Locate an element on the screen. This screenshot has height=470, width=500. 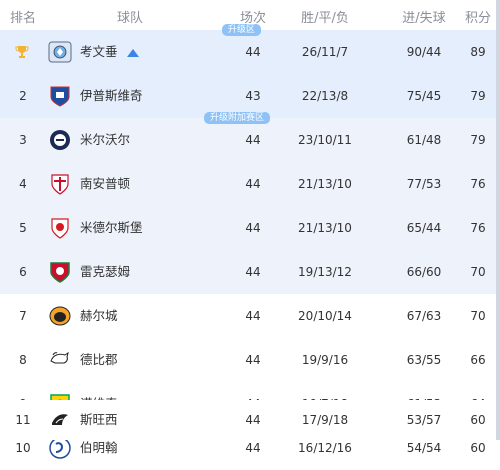
ipswich-crest-icon is located at coordinates (60, 96).